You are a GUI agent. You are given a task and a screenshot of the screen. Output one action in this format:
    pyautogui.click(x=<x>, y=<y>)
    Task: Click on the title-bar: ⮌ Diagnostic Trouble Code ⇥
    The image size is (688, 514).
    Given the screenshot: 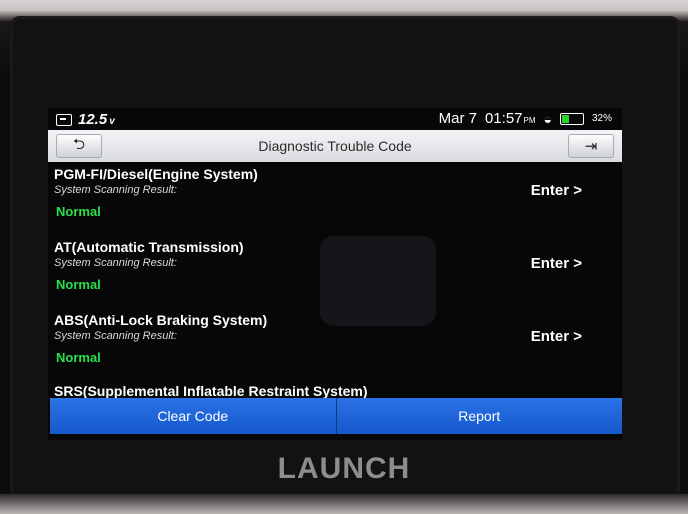 What is the action you would take?
    pyautogui.click(x=335, y=146)
    